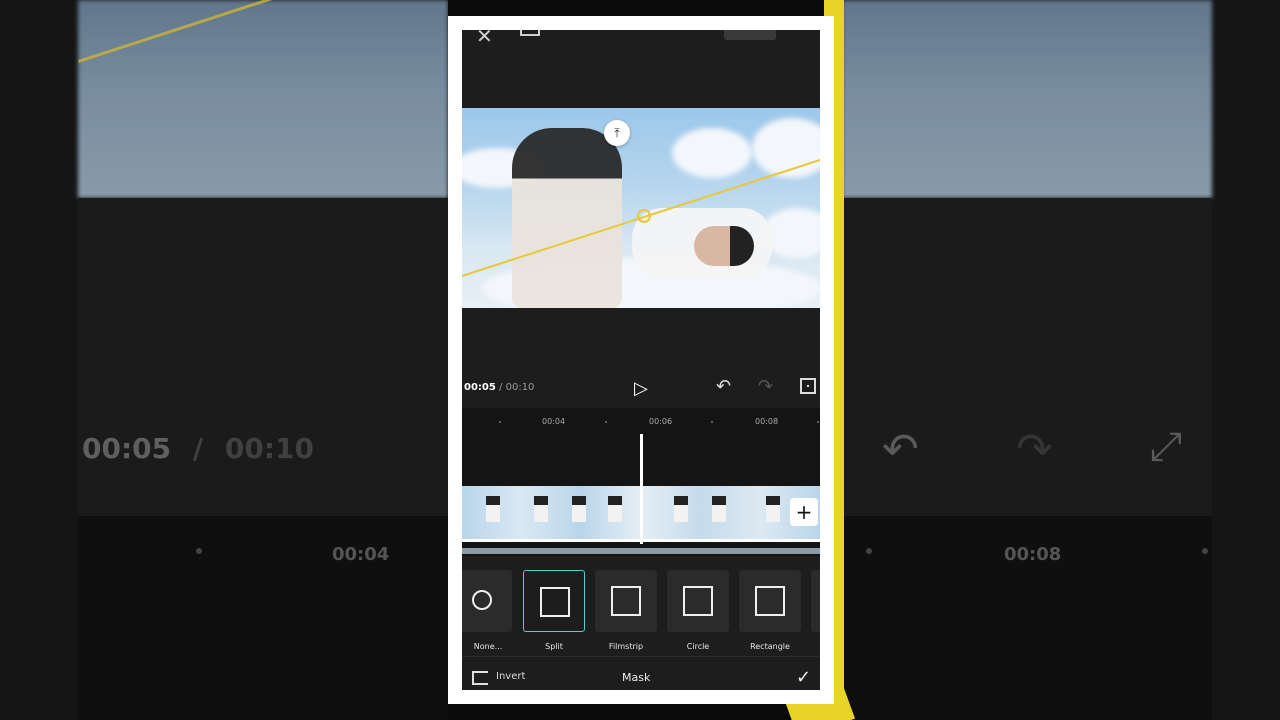 The image size is (1280, 720). I want to click on video-preview: ⤒, so click(641, 208).